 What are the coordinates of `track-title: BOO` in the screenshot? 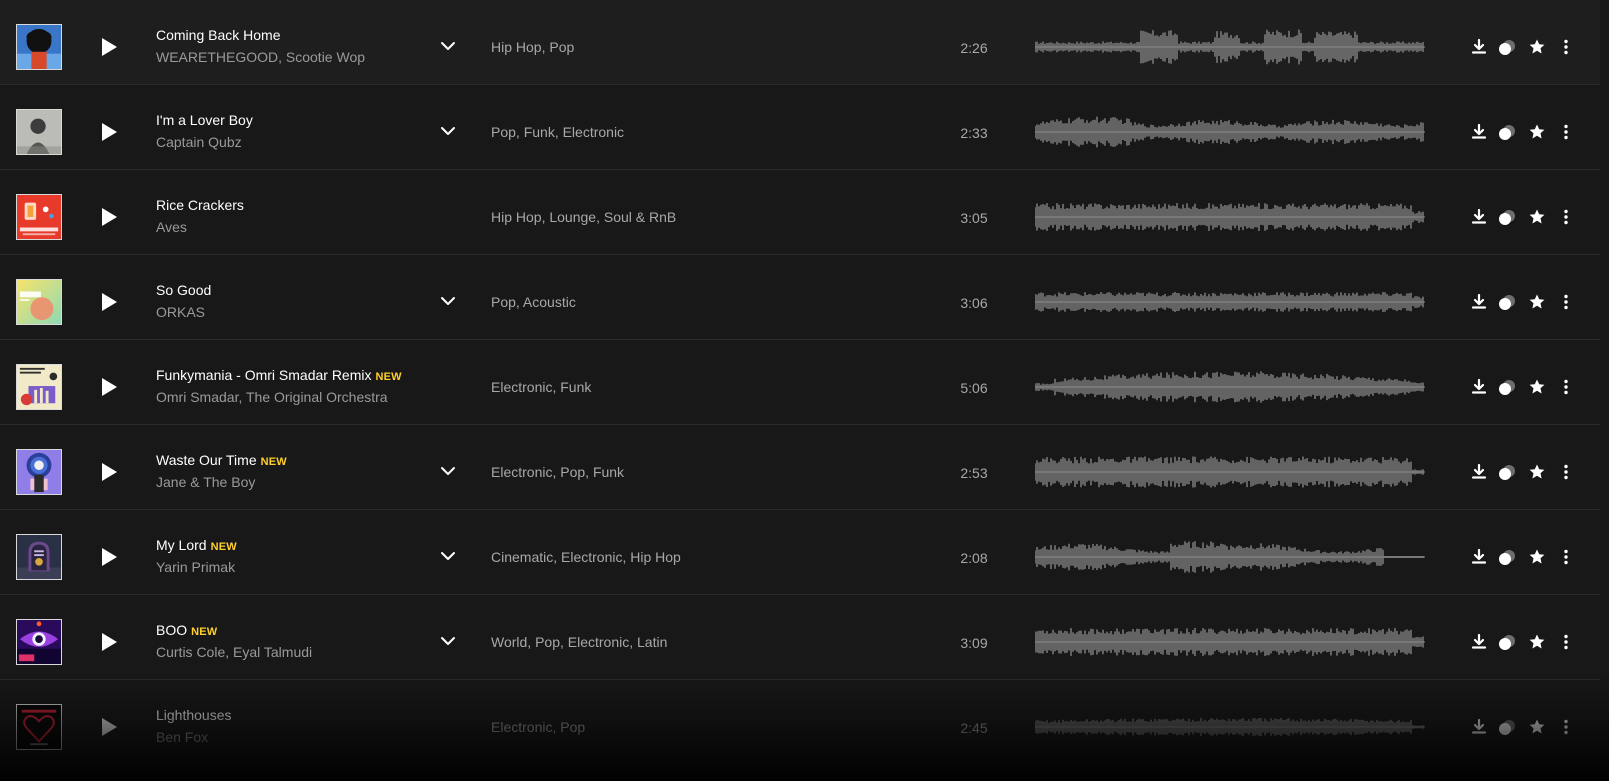 It's located at (171, 630).